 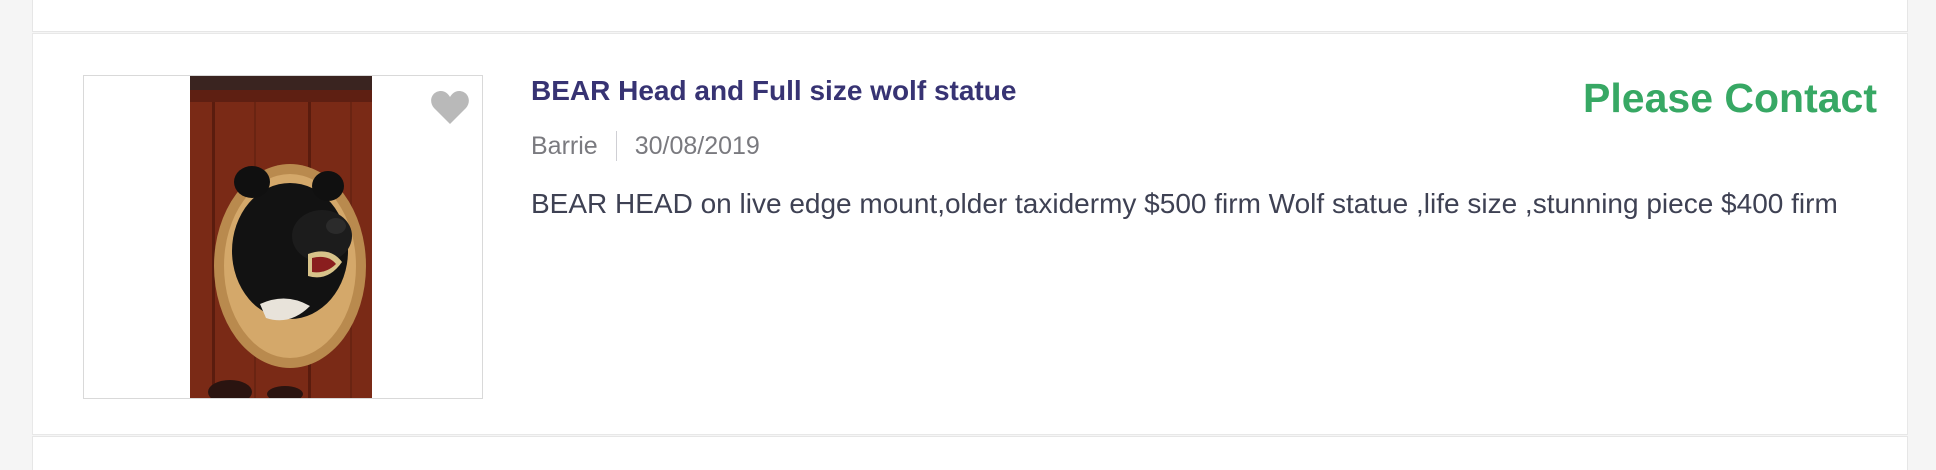 I want to click on next-listing-card, so click(x=970, y=453).